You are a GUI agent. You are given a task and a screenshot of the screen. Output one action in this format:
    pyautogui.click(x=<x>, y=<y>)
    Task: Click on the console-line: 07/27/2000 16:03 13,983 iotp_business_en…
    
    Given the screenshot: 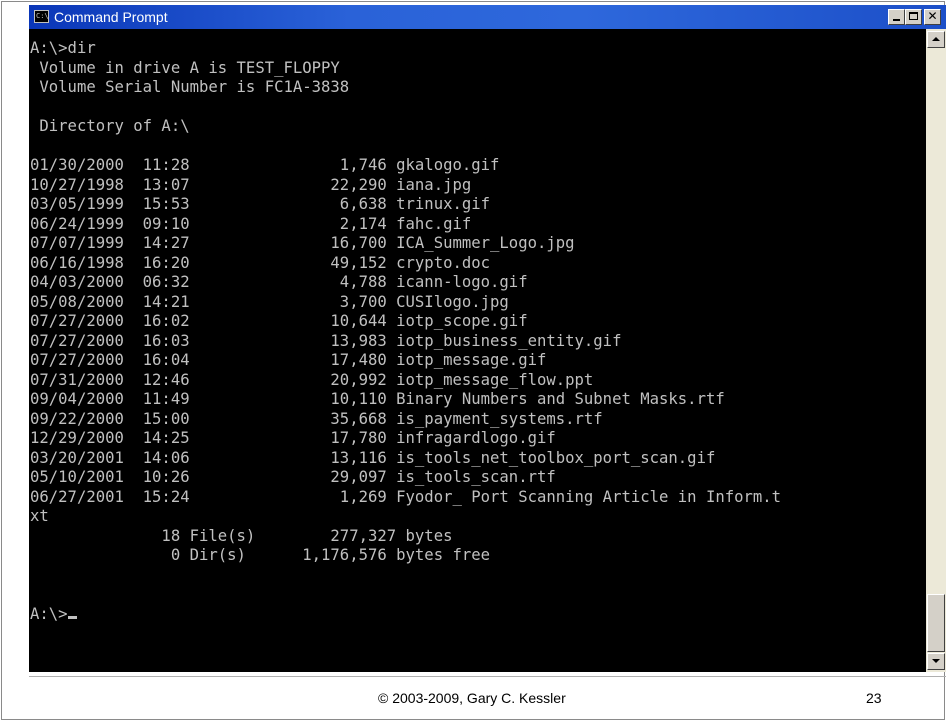 What is the action you would take?
    pyautogui.click(x=326, y=340)
    